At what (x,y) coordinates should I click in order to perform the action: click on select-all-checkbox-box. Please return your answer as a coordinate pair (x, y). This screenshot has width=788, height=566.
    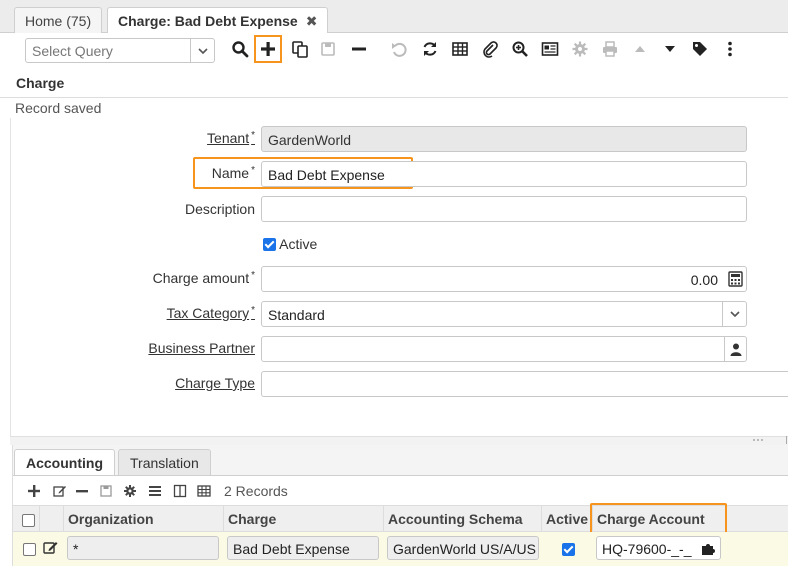
    Looking at the image, I should click on (28, 520).